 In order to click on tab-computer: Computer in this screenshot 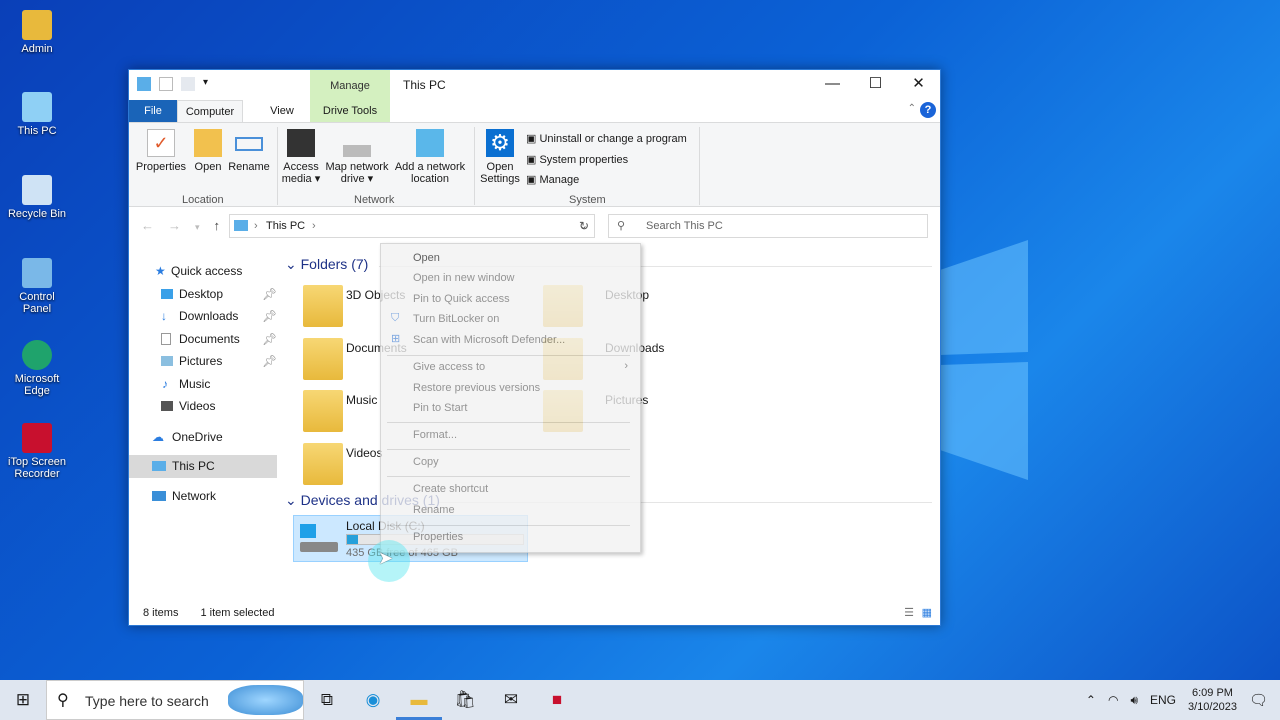, I will do `click(210, 111)`.